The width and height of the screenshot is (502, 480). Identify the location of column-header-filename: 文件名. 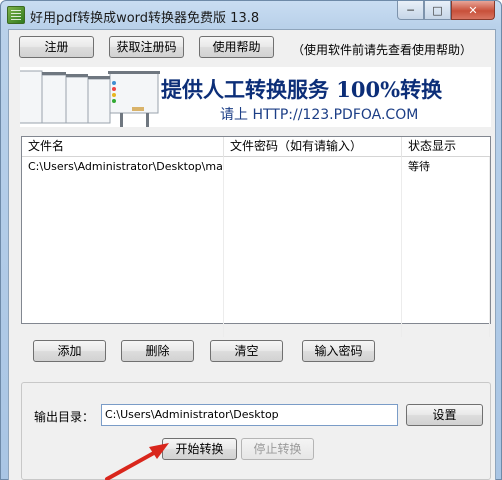
(123, 147).